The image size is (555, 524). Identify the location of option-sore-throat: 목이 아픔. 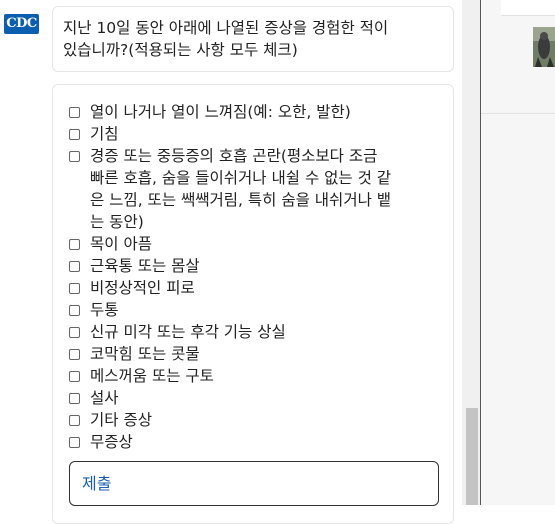
(110, 244).